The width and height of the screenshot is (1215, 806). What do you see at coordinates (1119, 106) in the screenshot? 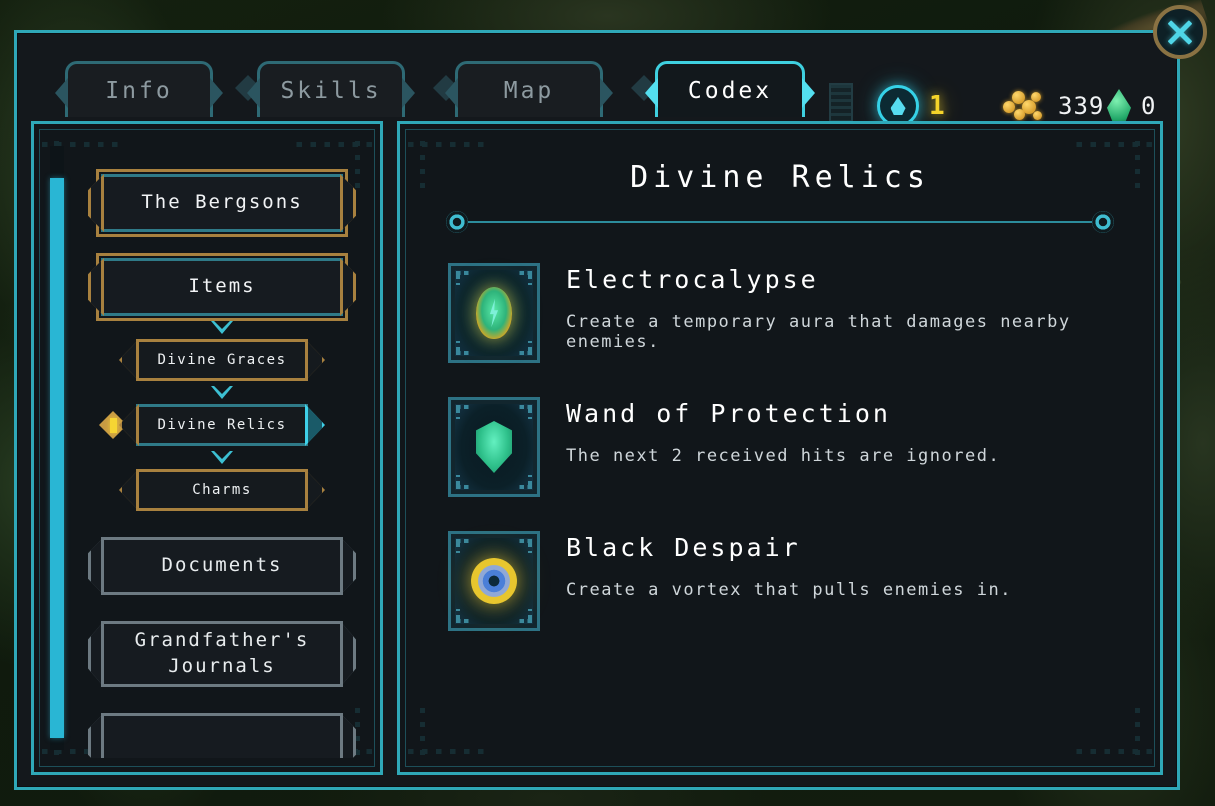
I see `green-gem-icon` at bounding box center [1119, 106].